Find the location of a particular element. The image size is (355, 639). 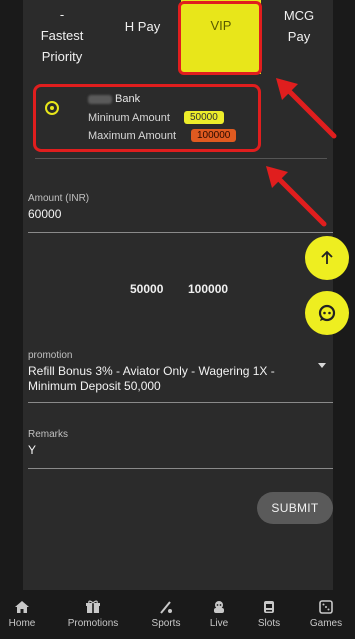

amount-input: 60000 is located at coordinates (44, 214).